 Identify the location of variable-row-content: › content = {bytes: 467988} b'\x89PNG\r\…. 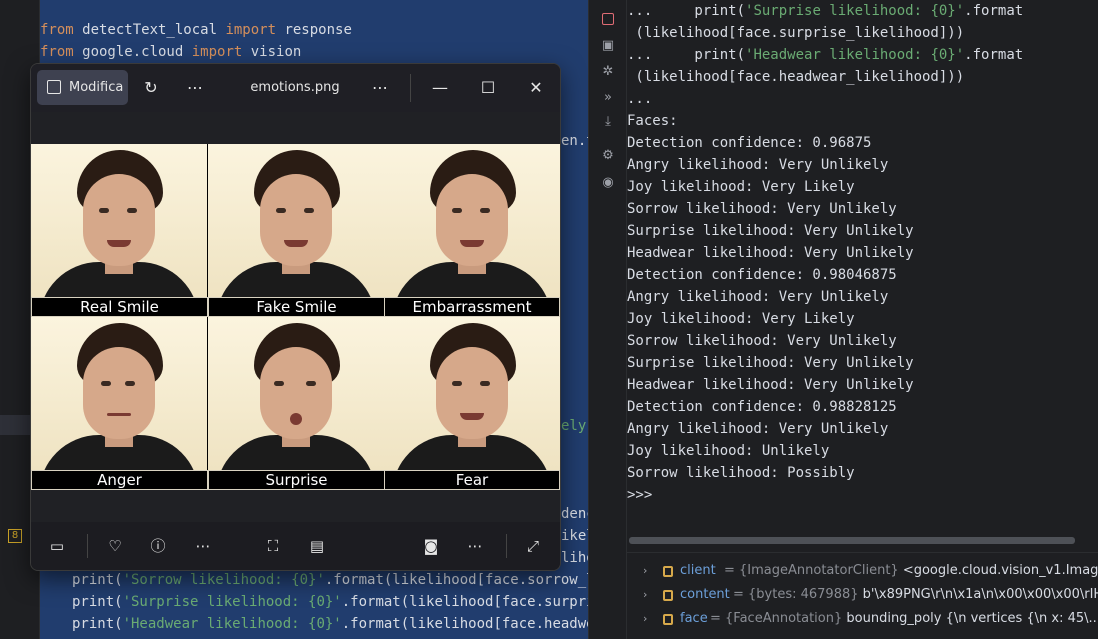
(862, 595).